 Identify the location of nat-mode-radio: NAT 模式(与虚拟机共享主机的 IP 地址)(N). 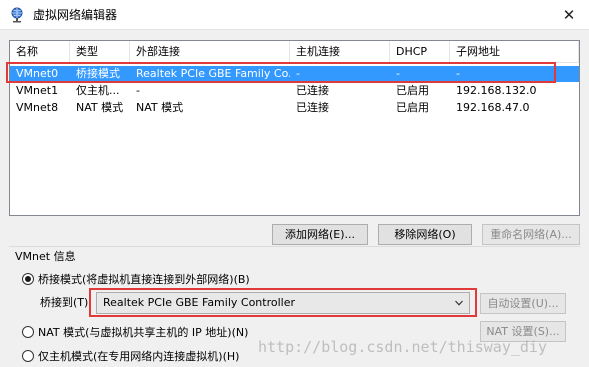
(135, 332).